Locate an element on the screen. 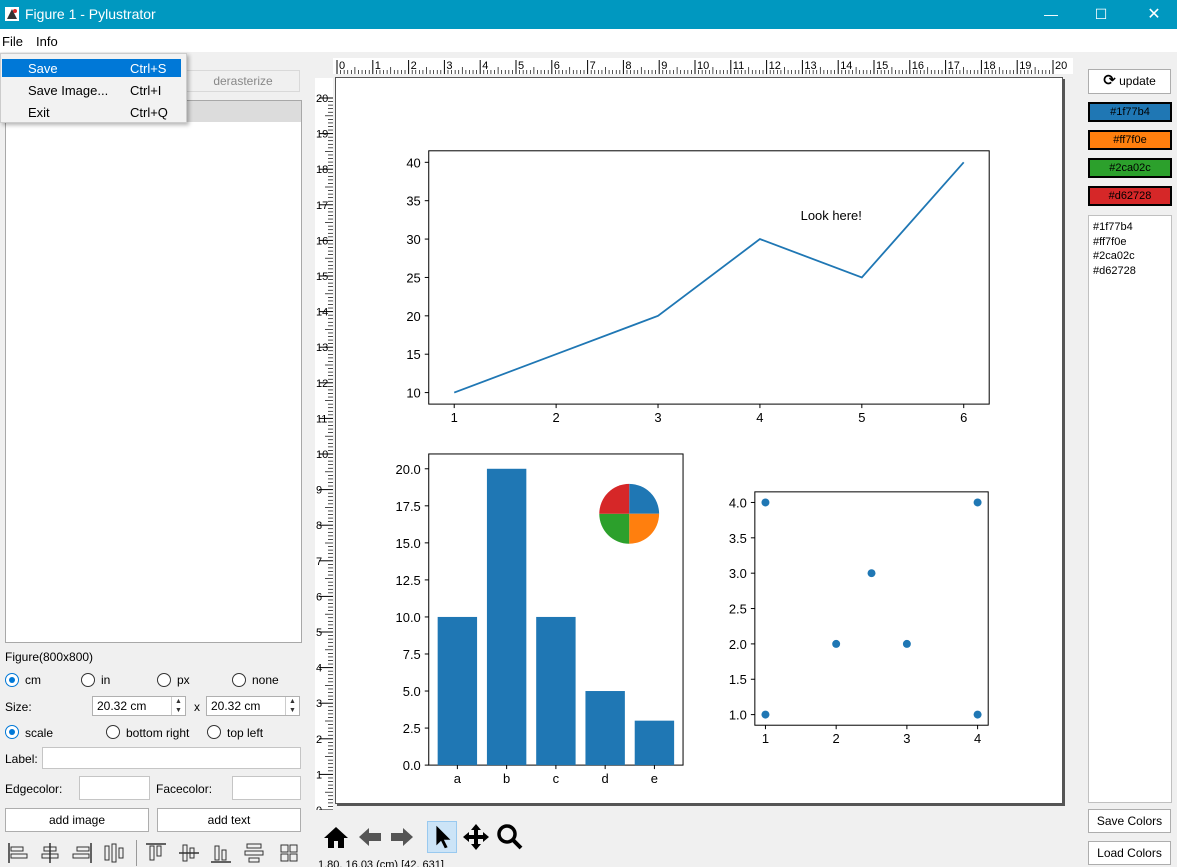 This screenshot has height=867, width=1177. menu-item-save-image: Save Image... Ctrl+I is located at coordinates (91, 90).